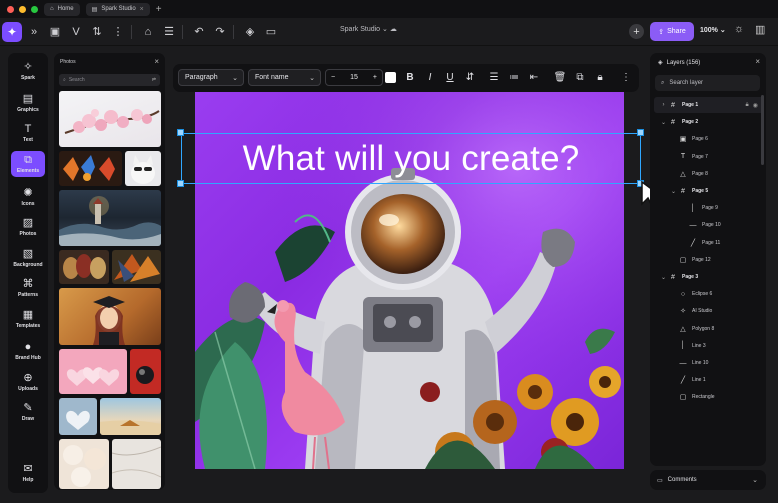 This screenshot has width=778, height=503. What do you see at coordinates (709, 174) in the screenshot?
I see `layer-row: △ Page 8` at bounding box center [709, 174].